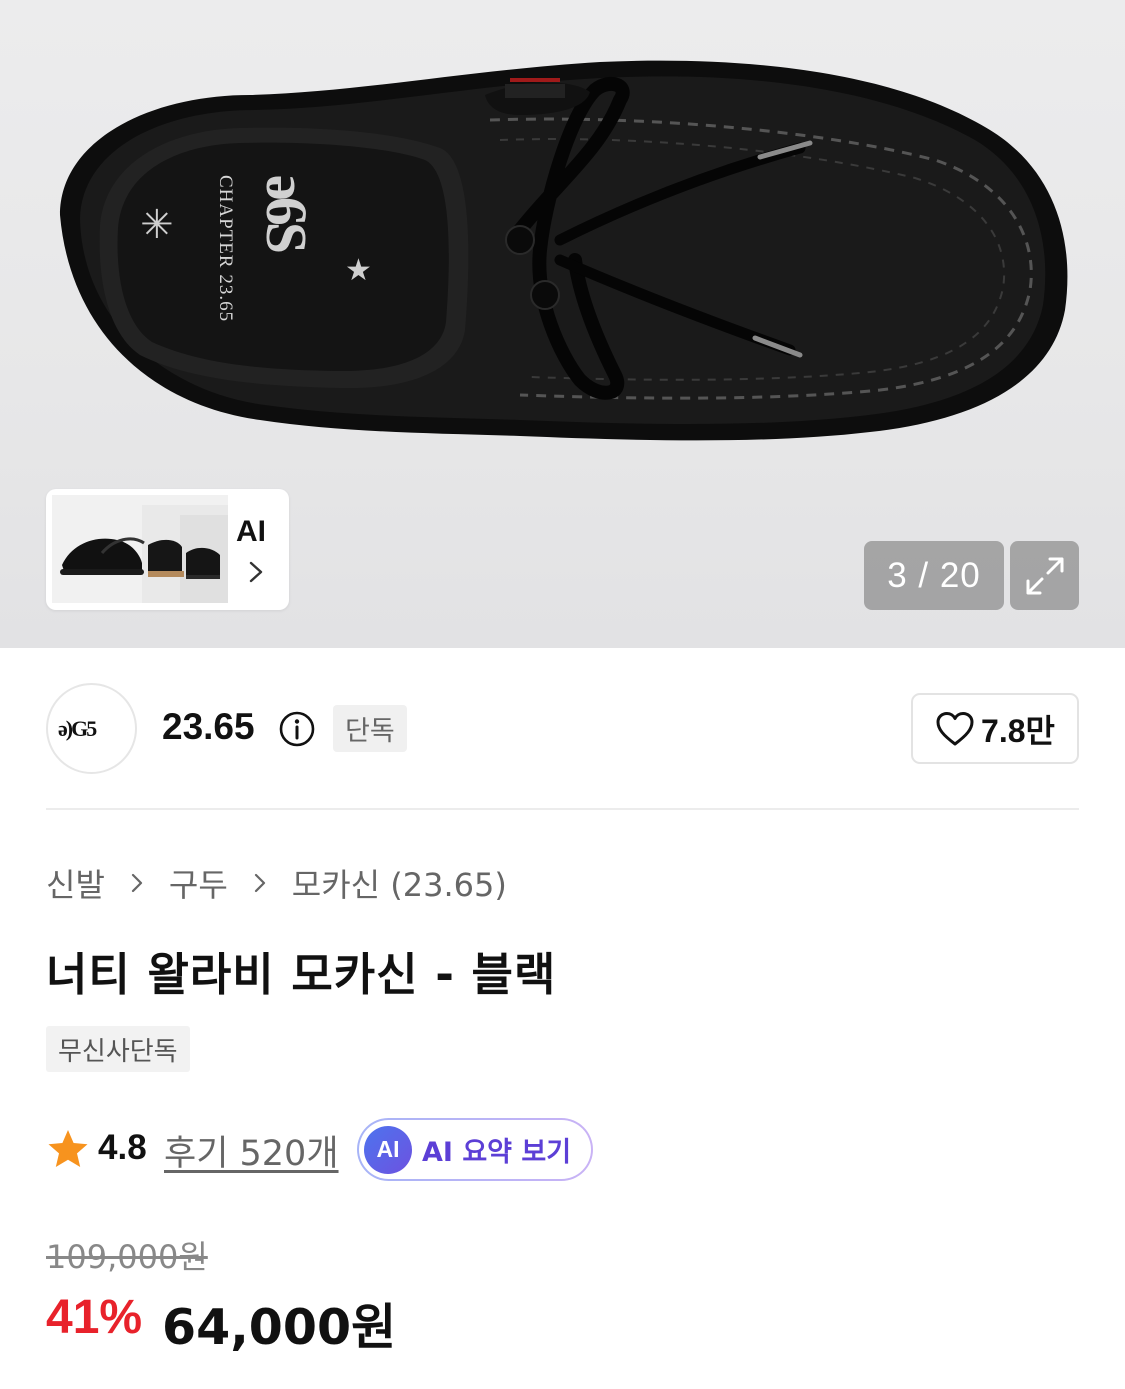  Describe the element at coordinates (562, 809) in the screenshot. I see `section-divider` at that location.